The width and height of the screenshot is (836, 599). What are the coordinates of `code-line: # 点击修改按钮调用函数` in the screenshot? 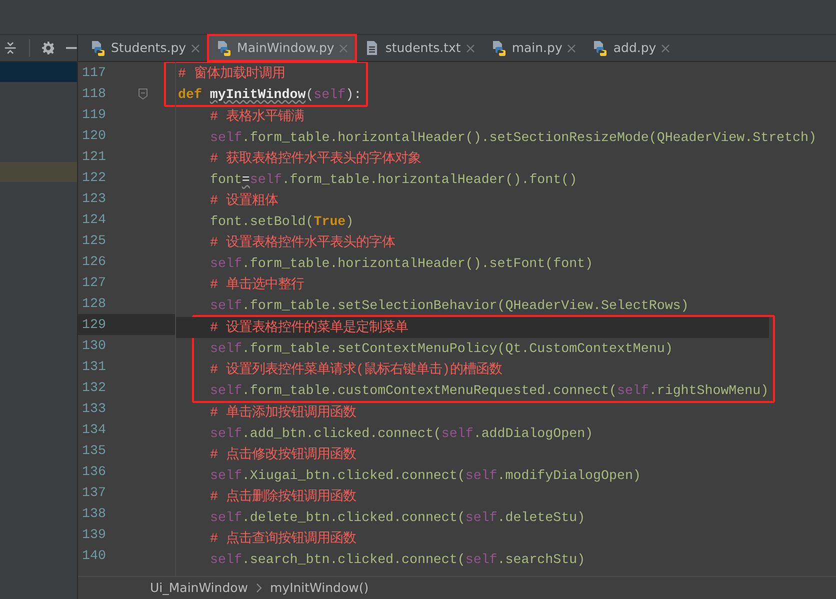 It's located at (283, 455).